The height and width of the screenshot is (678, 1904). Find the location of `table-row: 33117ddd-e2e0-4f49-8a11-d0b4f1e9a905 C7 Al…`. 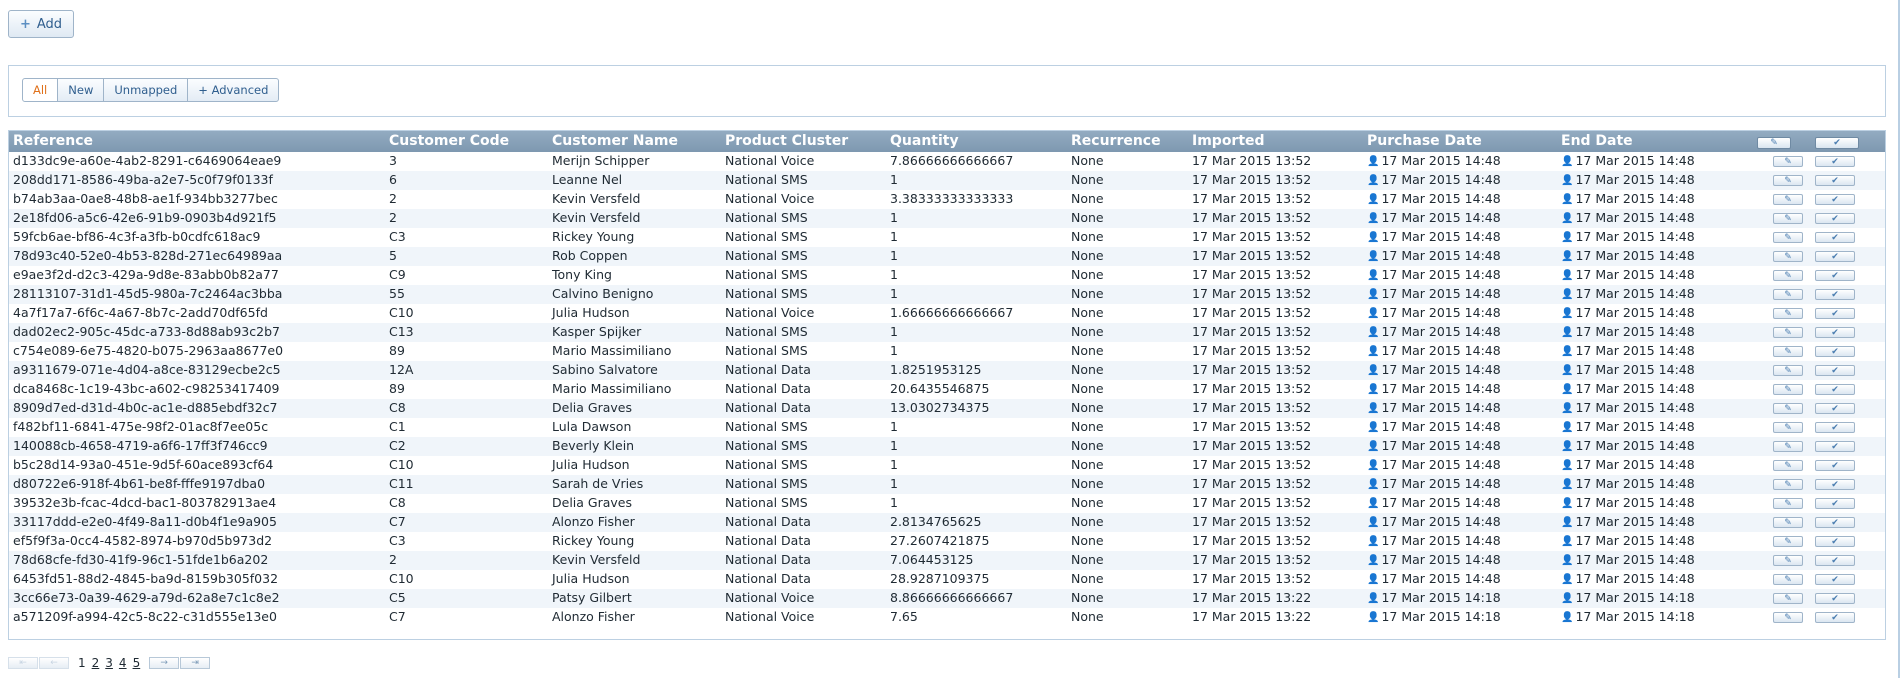

table-row: 33117ddd-e2e0-4f49-8a11-d0b4f1e9a905 C7 Al… is located at coordinates (947, 522).